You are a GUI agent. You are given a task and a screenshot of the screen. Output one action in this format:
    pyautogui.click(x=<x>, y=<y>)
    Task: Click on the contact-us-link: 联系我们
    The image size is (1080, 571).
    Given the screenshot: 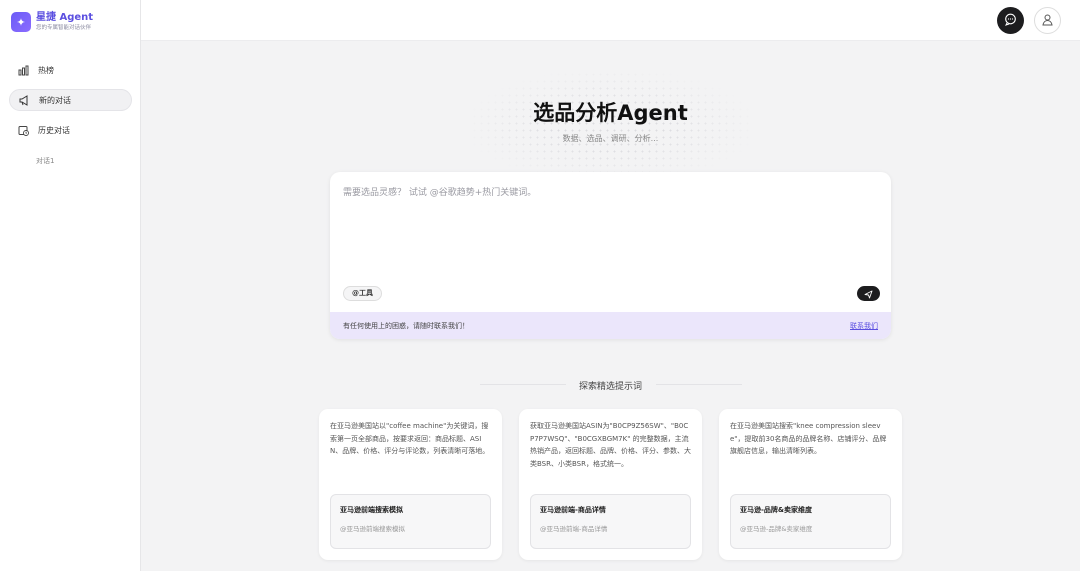 What is the action you would take?
    pyautogui.click(x=864, y=326)
    